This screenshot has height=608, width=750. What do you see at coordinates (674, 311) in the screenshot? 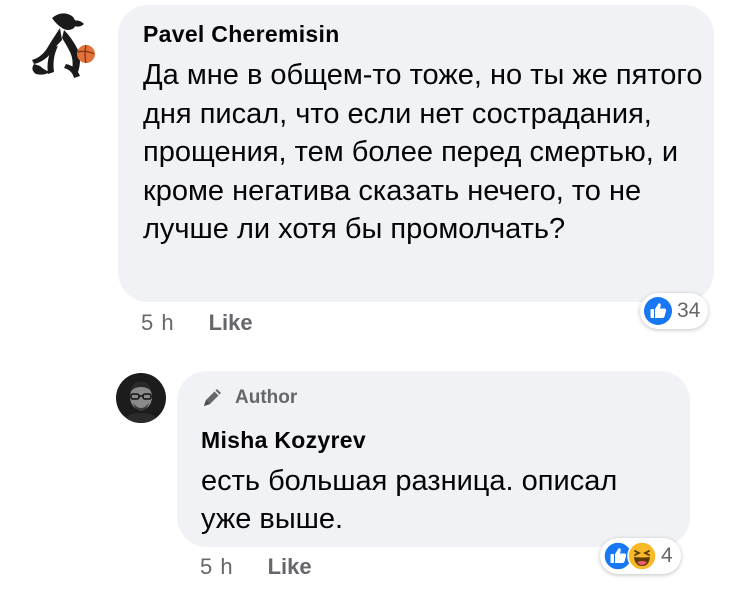
I see `reactions-summary: 34` at bounding box center [674, 311].